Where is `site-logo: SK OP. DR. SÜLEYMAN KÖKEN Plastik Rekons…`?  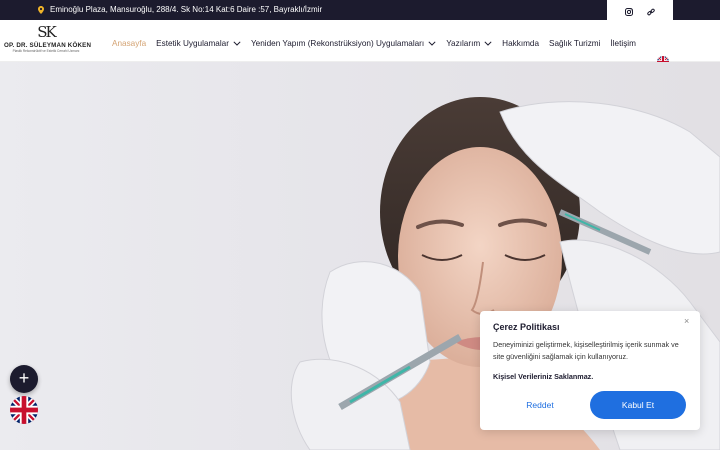 site-logo: SK OP. DR. SÜLEYMAN KÖKEN Plastik Rekons… is located at coordinates (48, 40).